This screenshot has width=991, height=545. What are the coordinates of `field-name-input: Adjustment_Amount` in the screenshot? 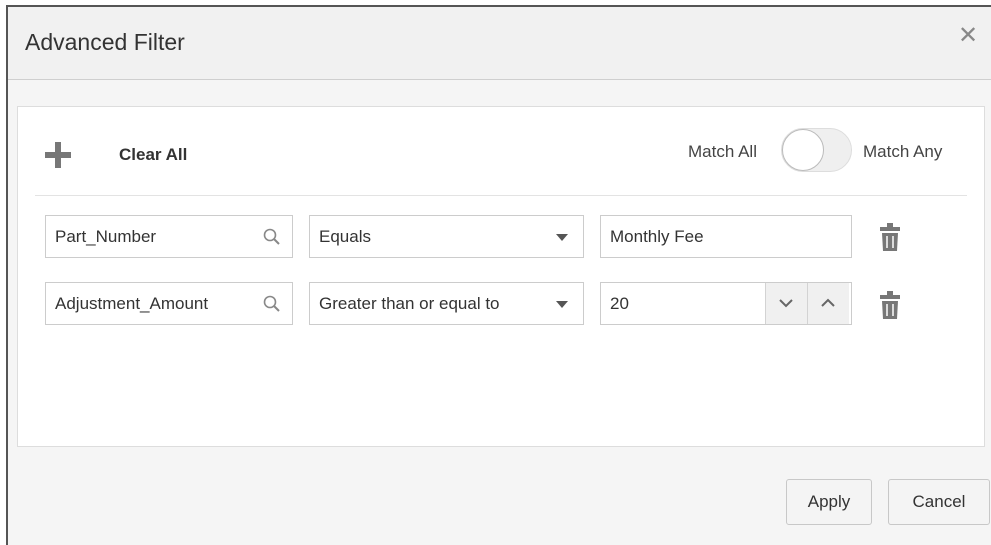 It's located at (169, 303).